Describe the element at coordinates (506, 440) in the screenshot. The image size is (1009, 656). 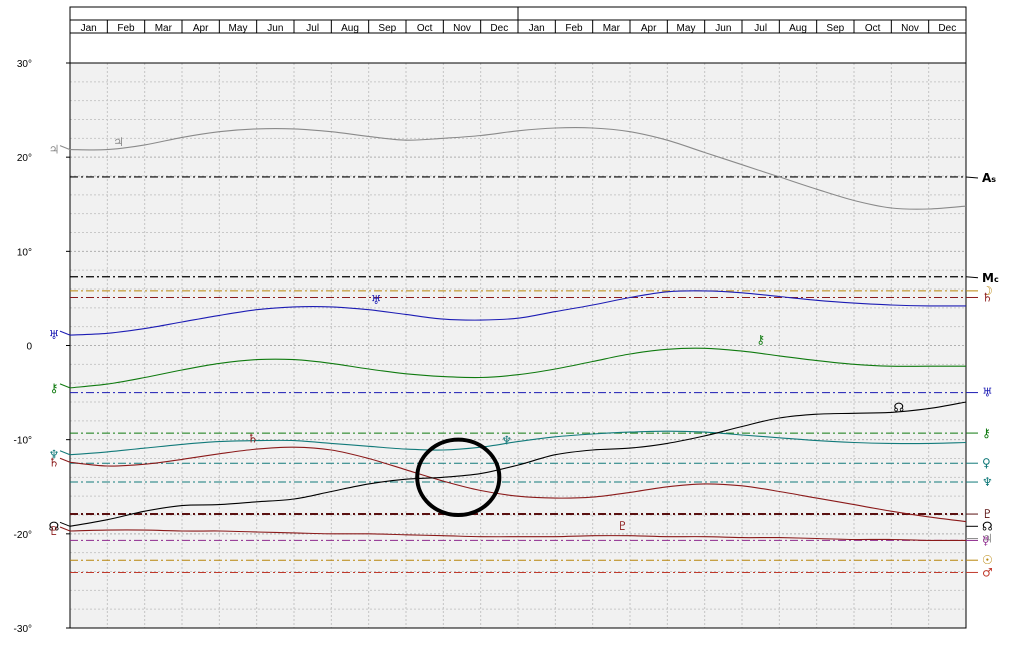
I see `series-glyph: ♆` at that location.